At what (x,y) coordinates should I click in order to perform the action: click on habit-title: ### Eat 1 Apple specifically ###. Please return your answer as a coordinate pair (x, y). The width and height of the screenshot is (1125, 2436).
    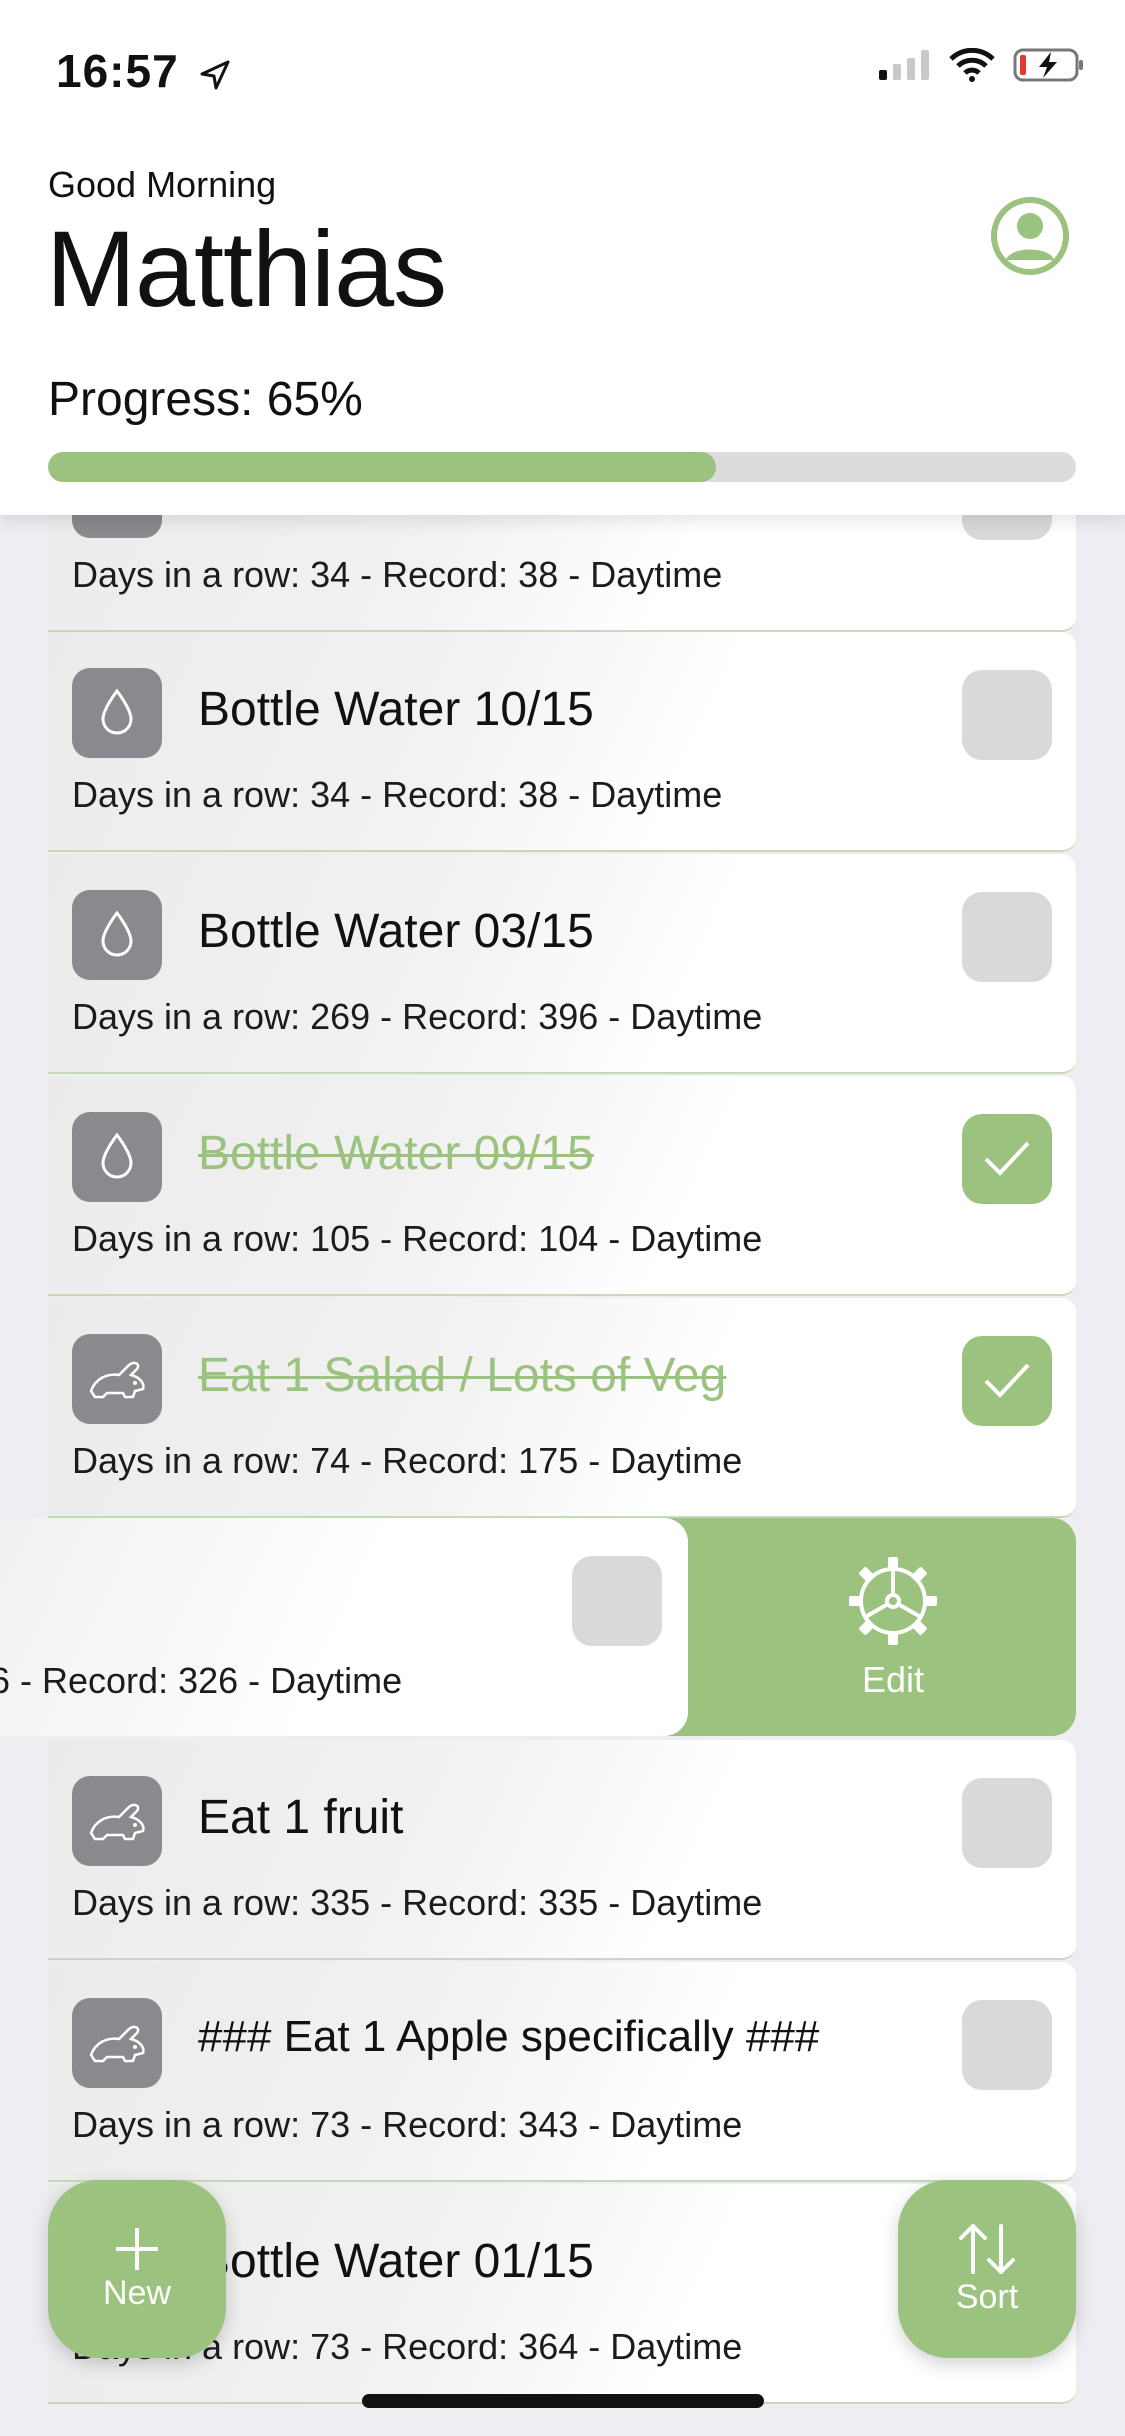
    Looking at the image, I should click on (509, 2036).